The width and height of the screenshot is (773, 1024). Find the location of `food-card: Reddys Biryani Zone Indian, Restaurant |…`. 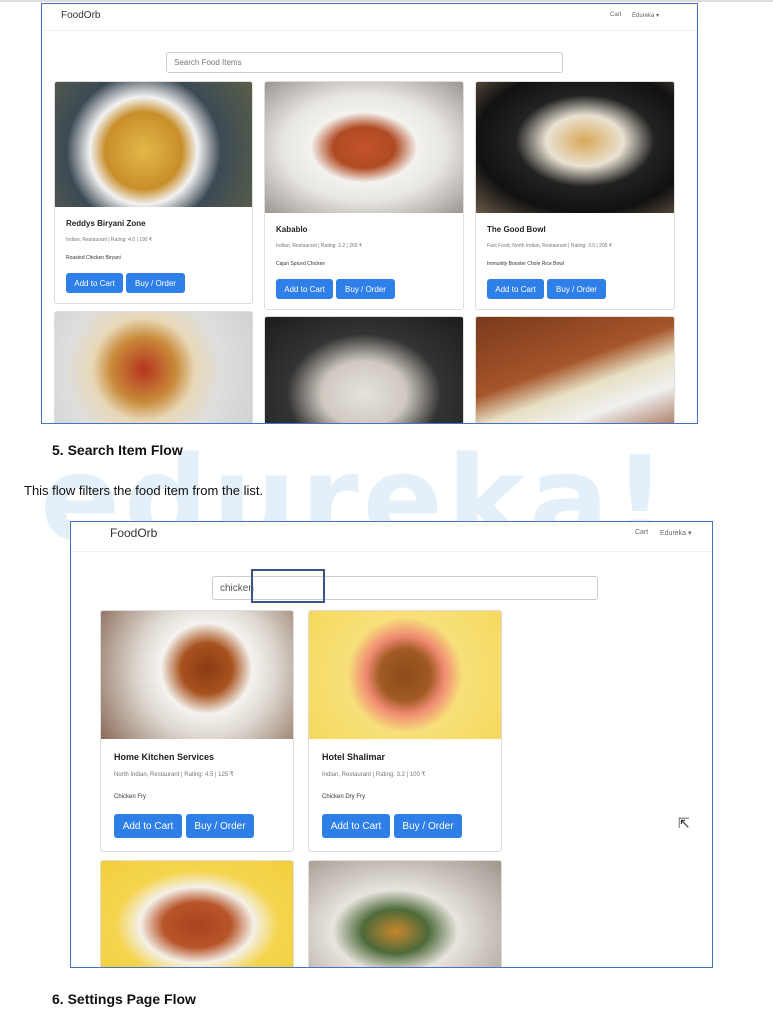

food-card: Reddys Biryani Zone Indian, Restaurant |… is located at coordinates (153, 192).